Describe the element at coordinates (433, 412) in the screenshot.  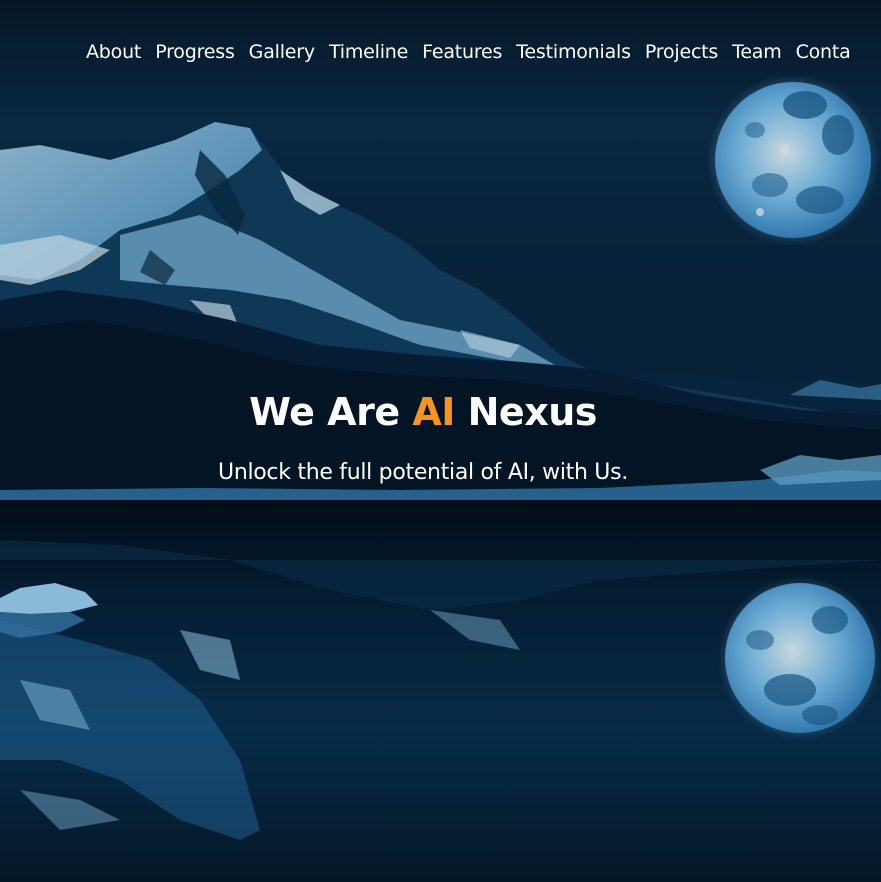
I see `headline-accent: AI` at that location.